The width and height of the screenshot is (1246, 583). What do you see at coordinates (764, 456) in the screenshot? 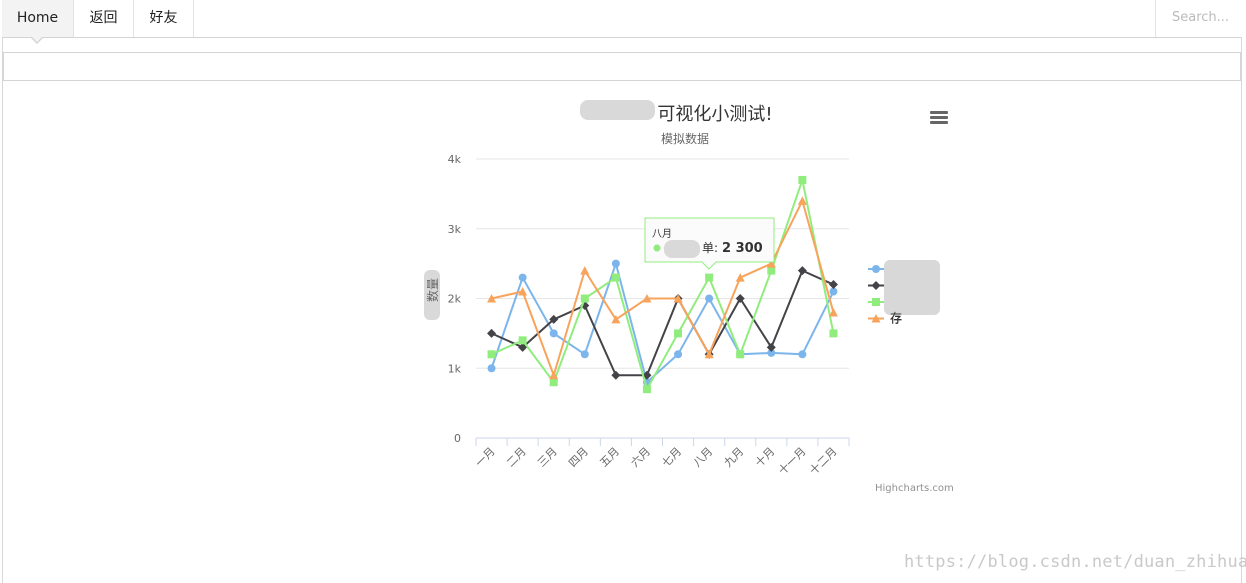
I see `x-tick-label: 十月` at bounding box center [764, 456].